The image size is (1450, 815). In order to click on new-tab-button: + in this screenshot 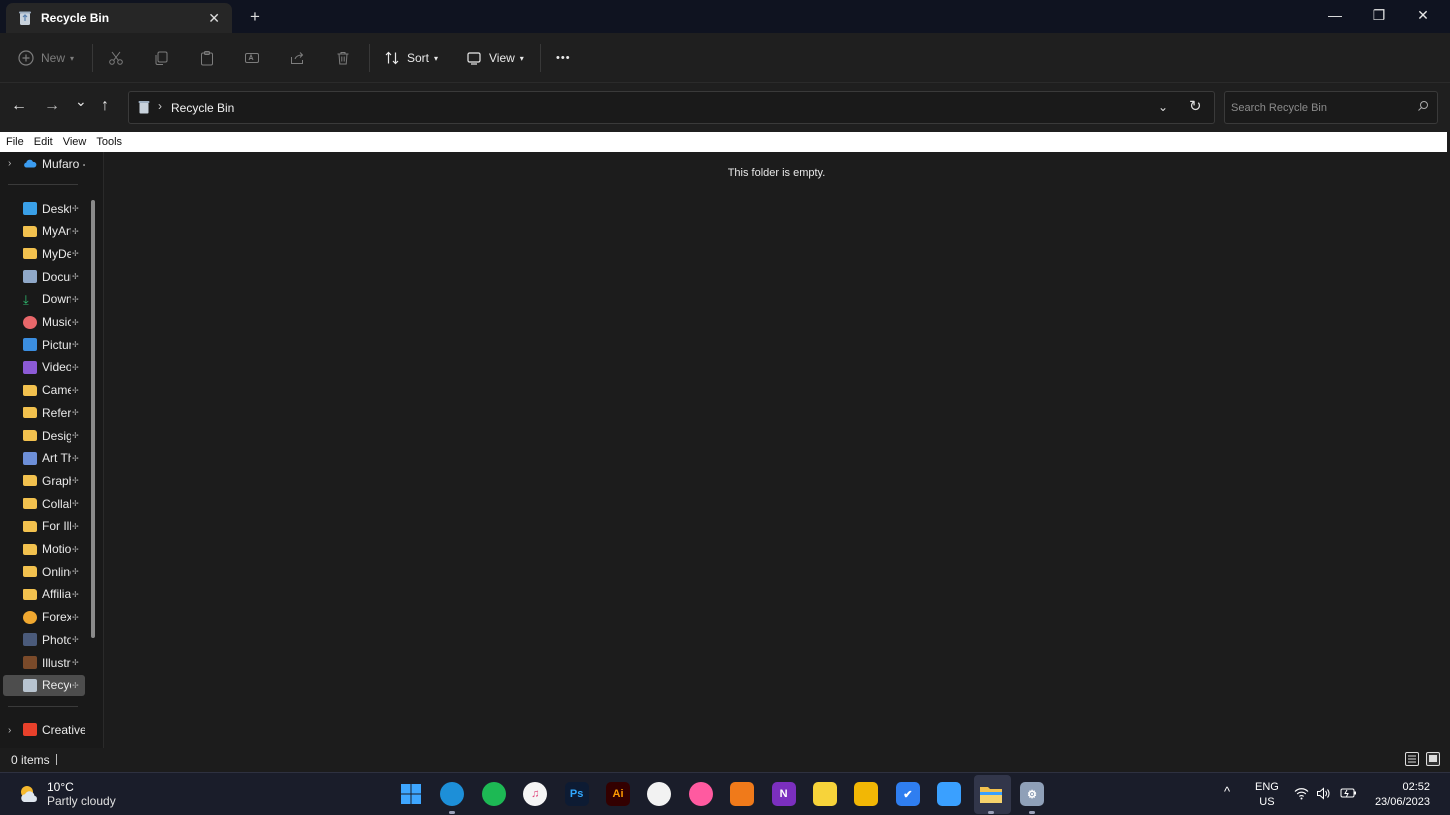, I will do `click(255, 17)`.